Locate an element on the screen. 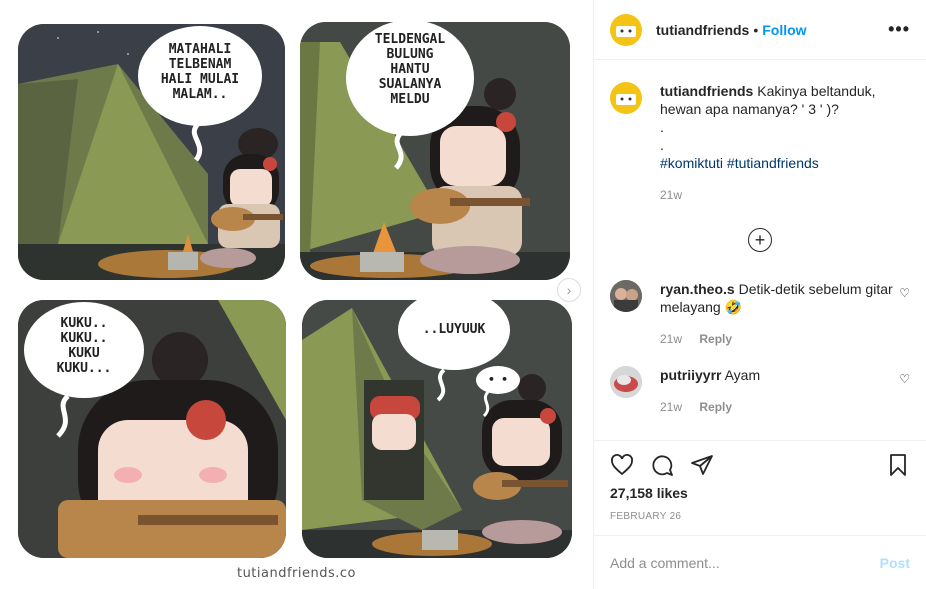 The width and height of the screenshot is (926, 589). post-date: FEBRUARY 26 is located at coordinates (760, 516).